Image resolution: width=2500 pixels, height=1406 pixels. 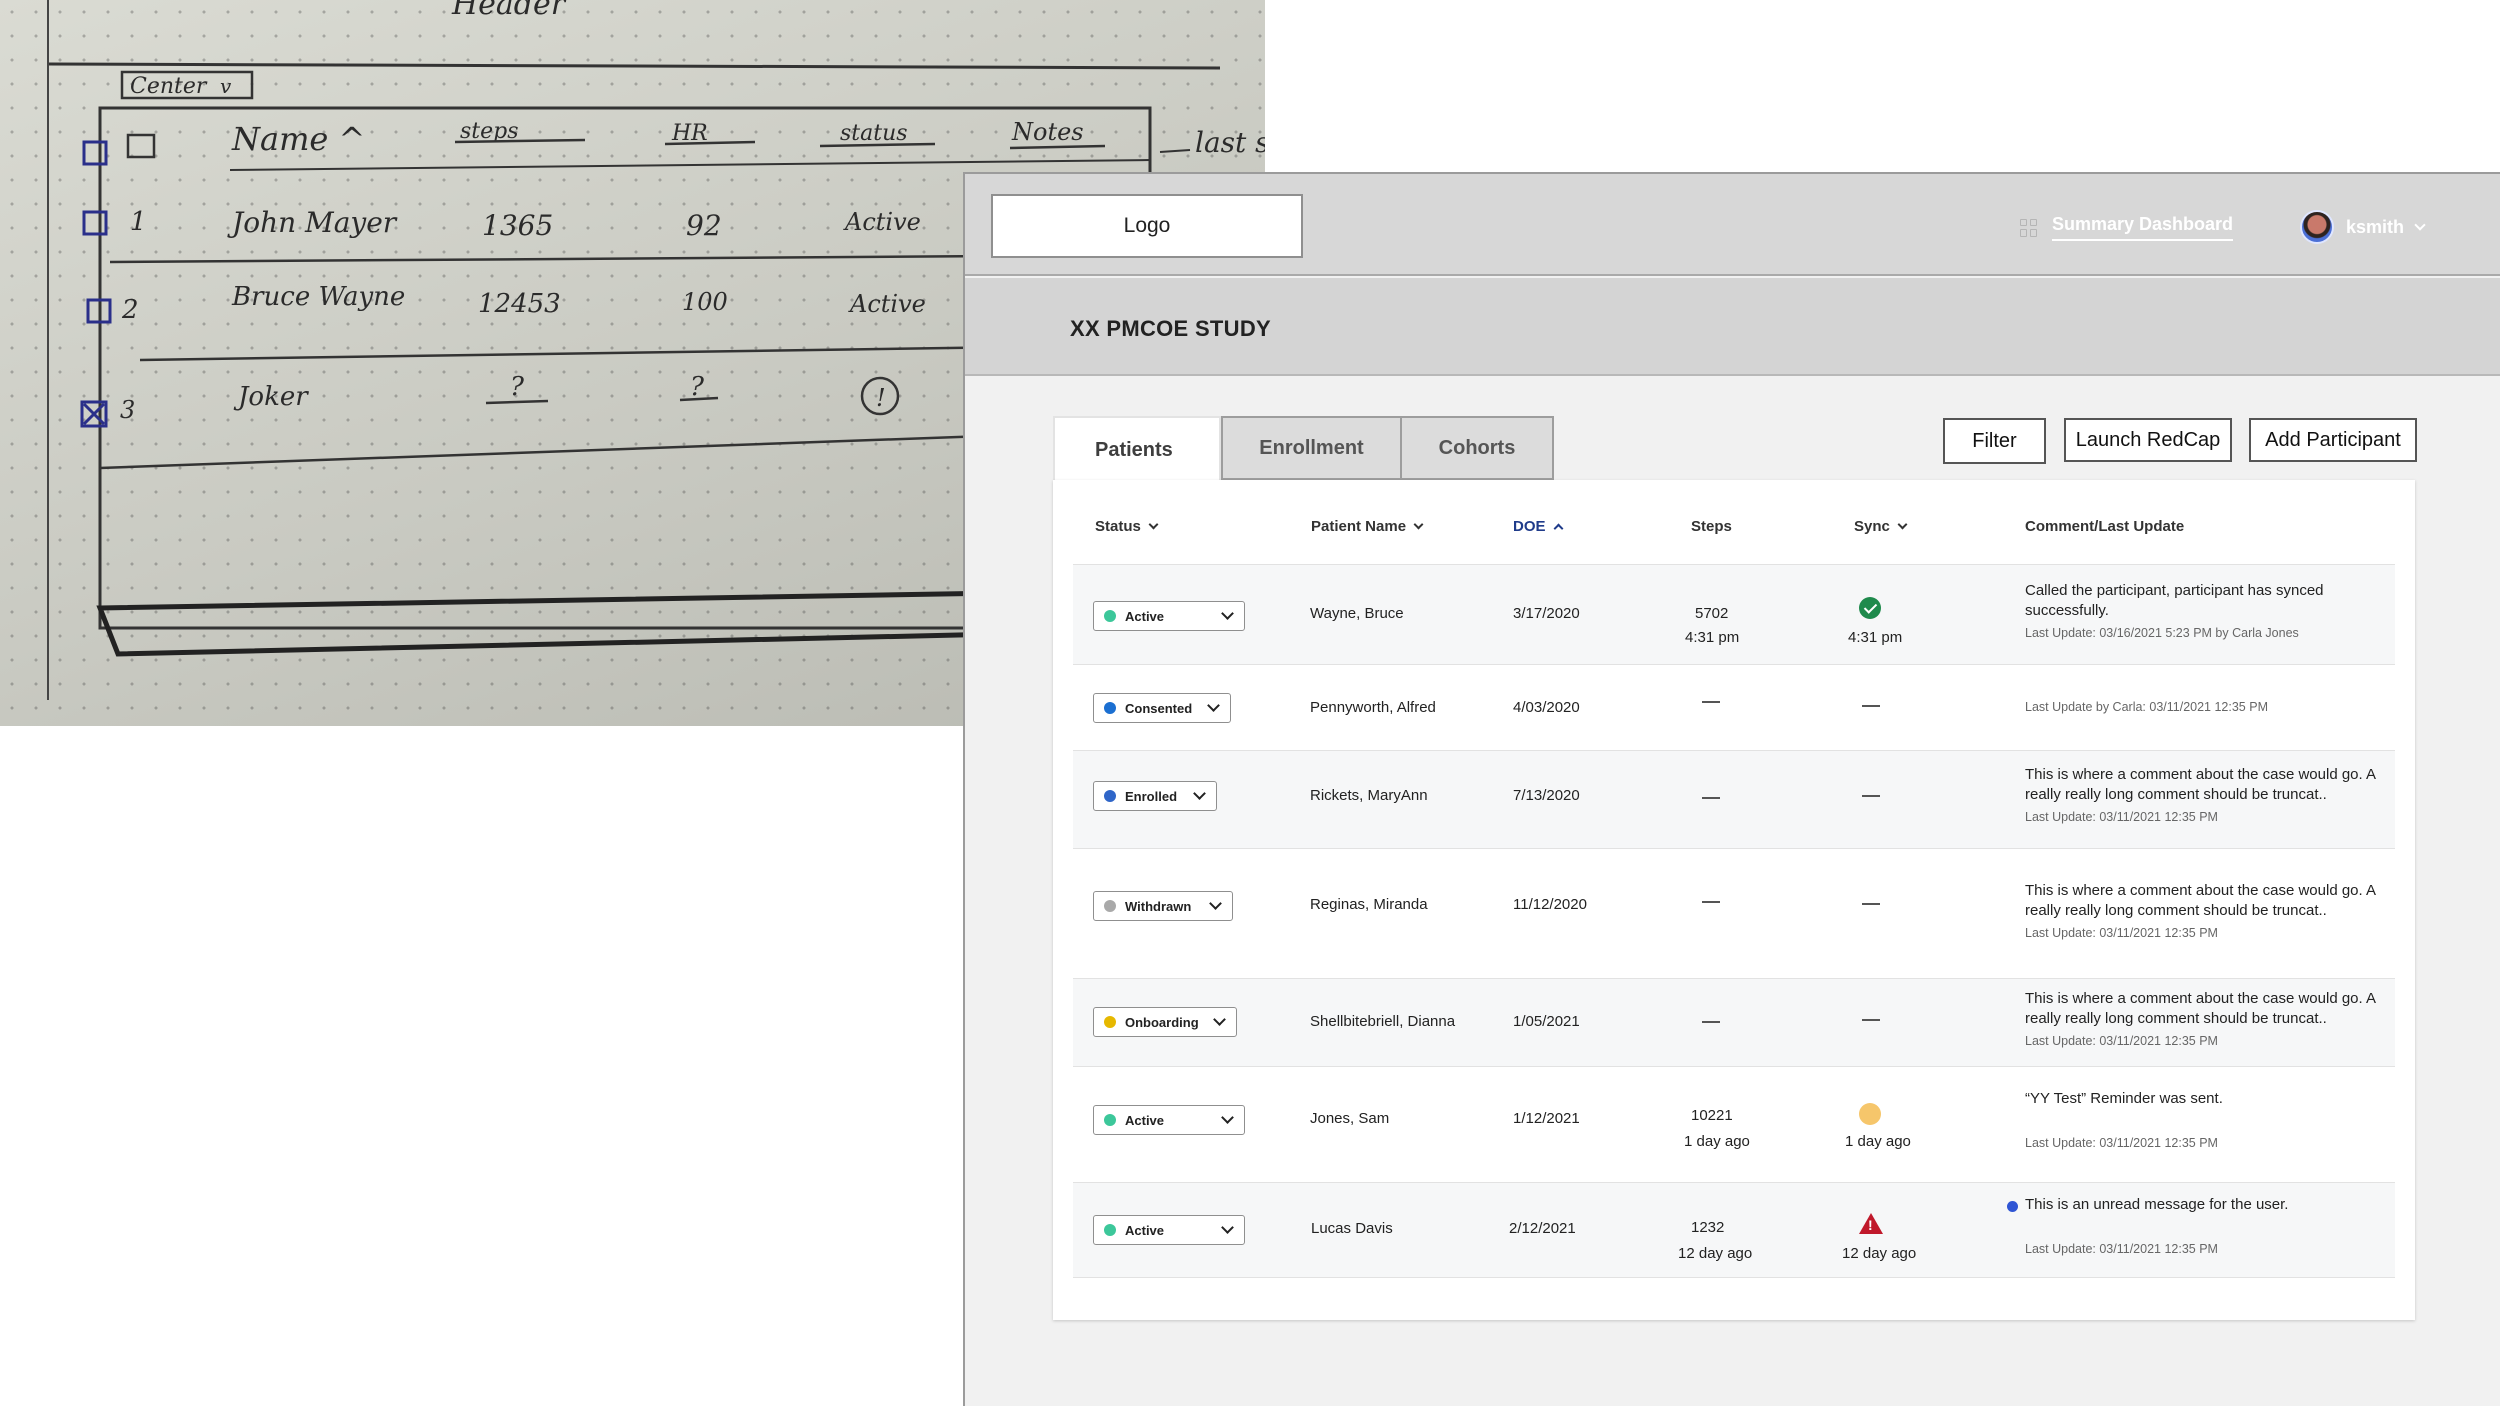 What do you see at coordinates (1137, 449) in the screenshot?
I see `tab-patients: Patients` at bounding box center [1137, 449].